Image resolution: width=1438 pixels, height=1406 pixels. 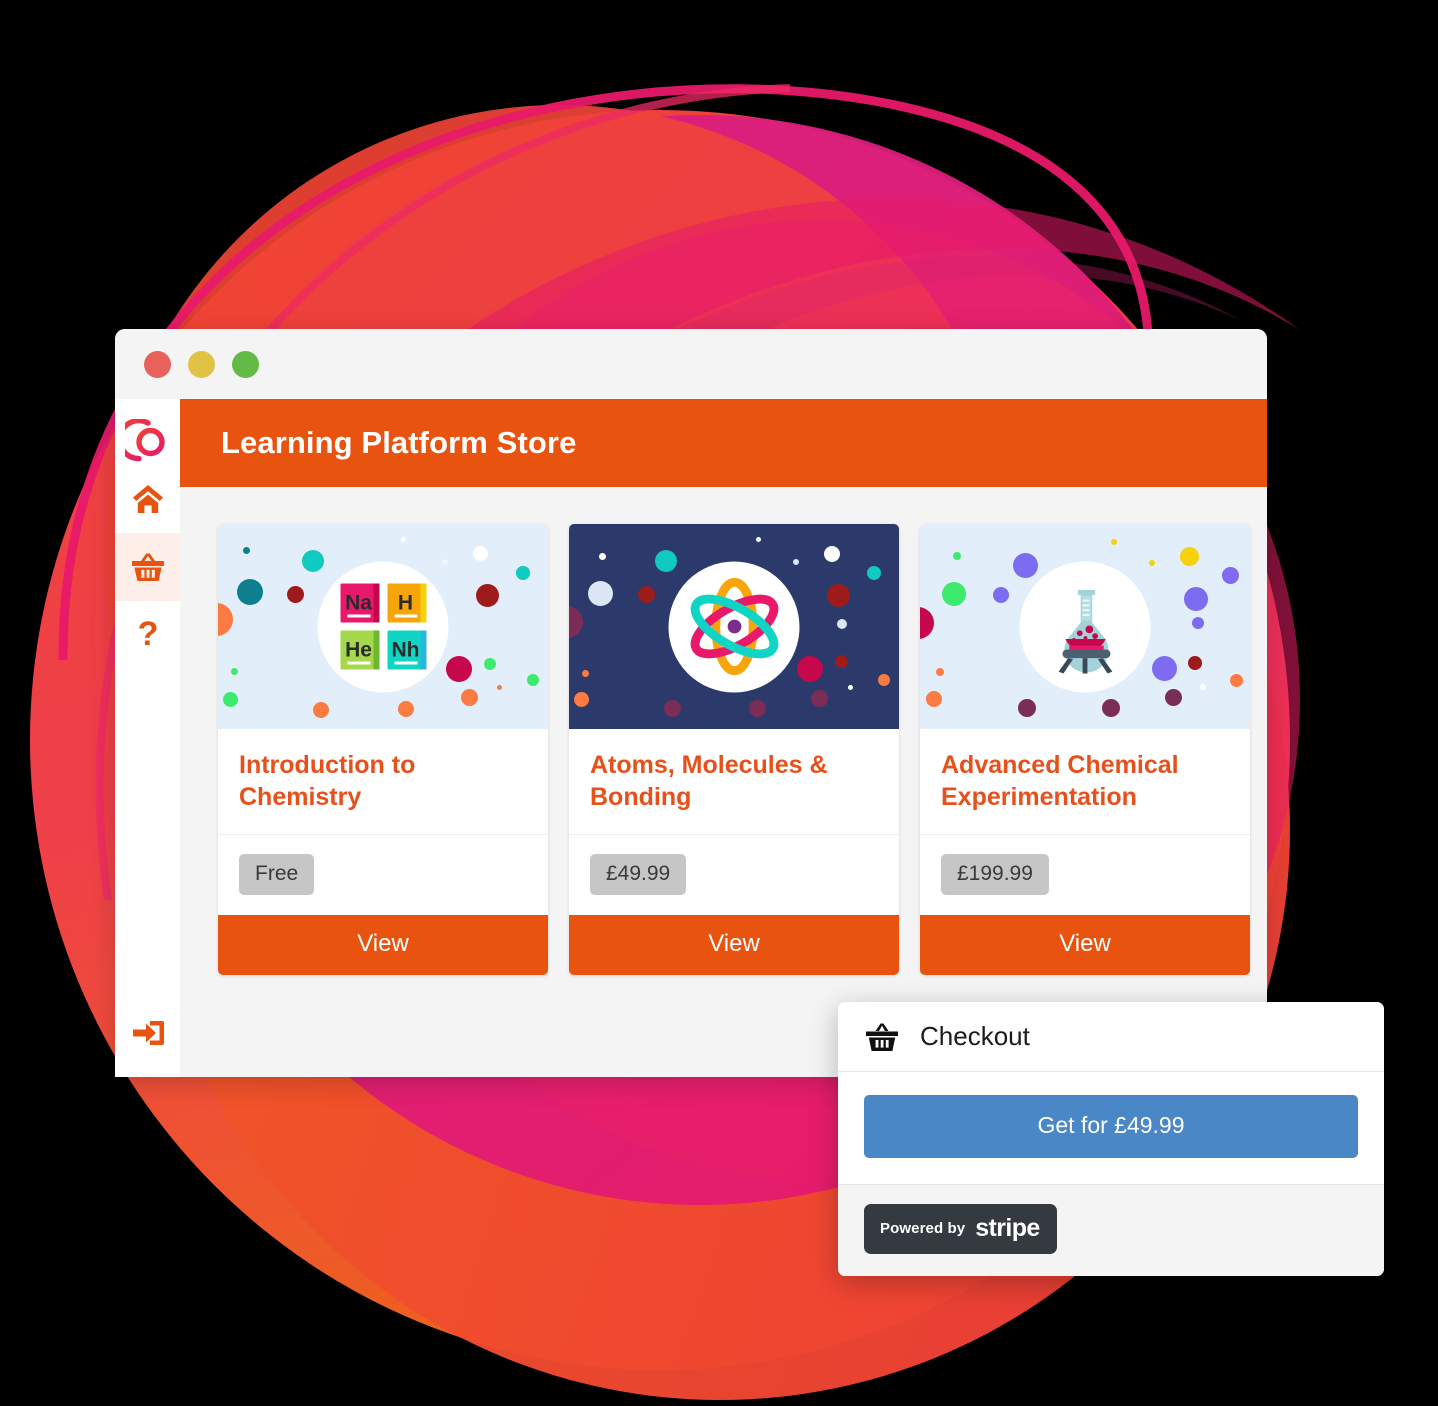 What do you see at coordinates (1111, 1037) in the screenshot?
I see `checkout-header: Checkout` at bounding box center [1111, 1037].